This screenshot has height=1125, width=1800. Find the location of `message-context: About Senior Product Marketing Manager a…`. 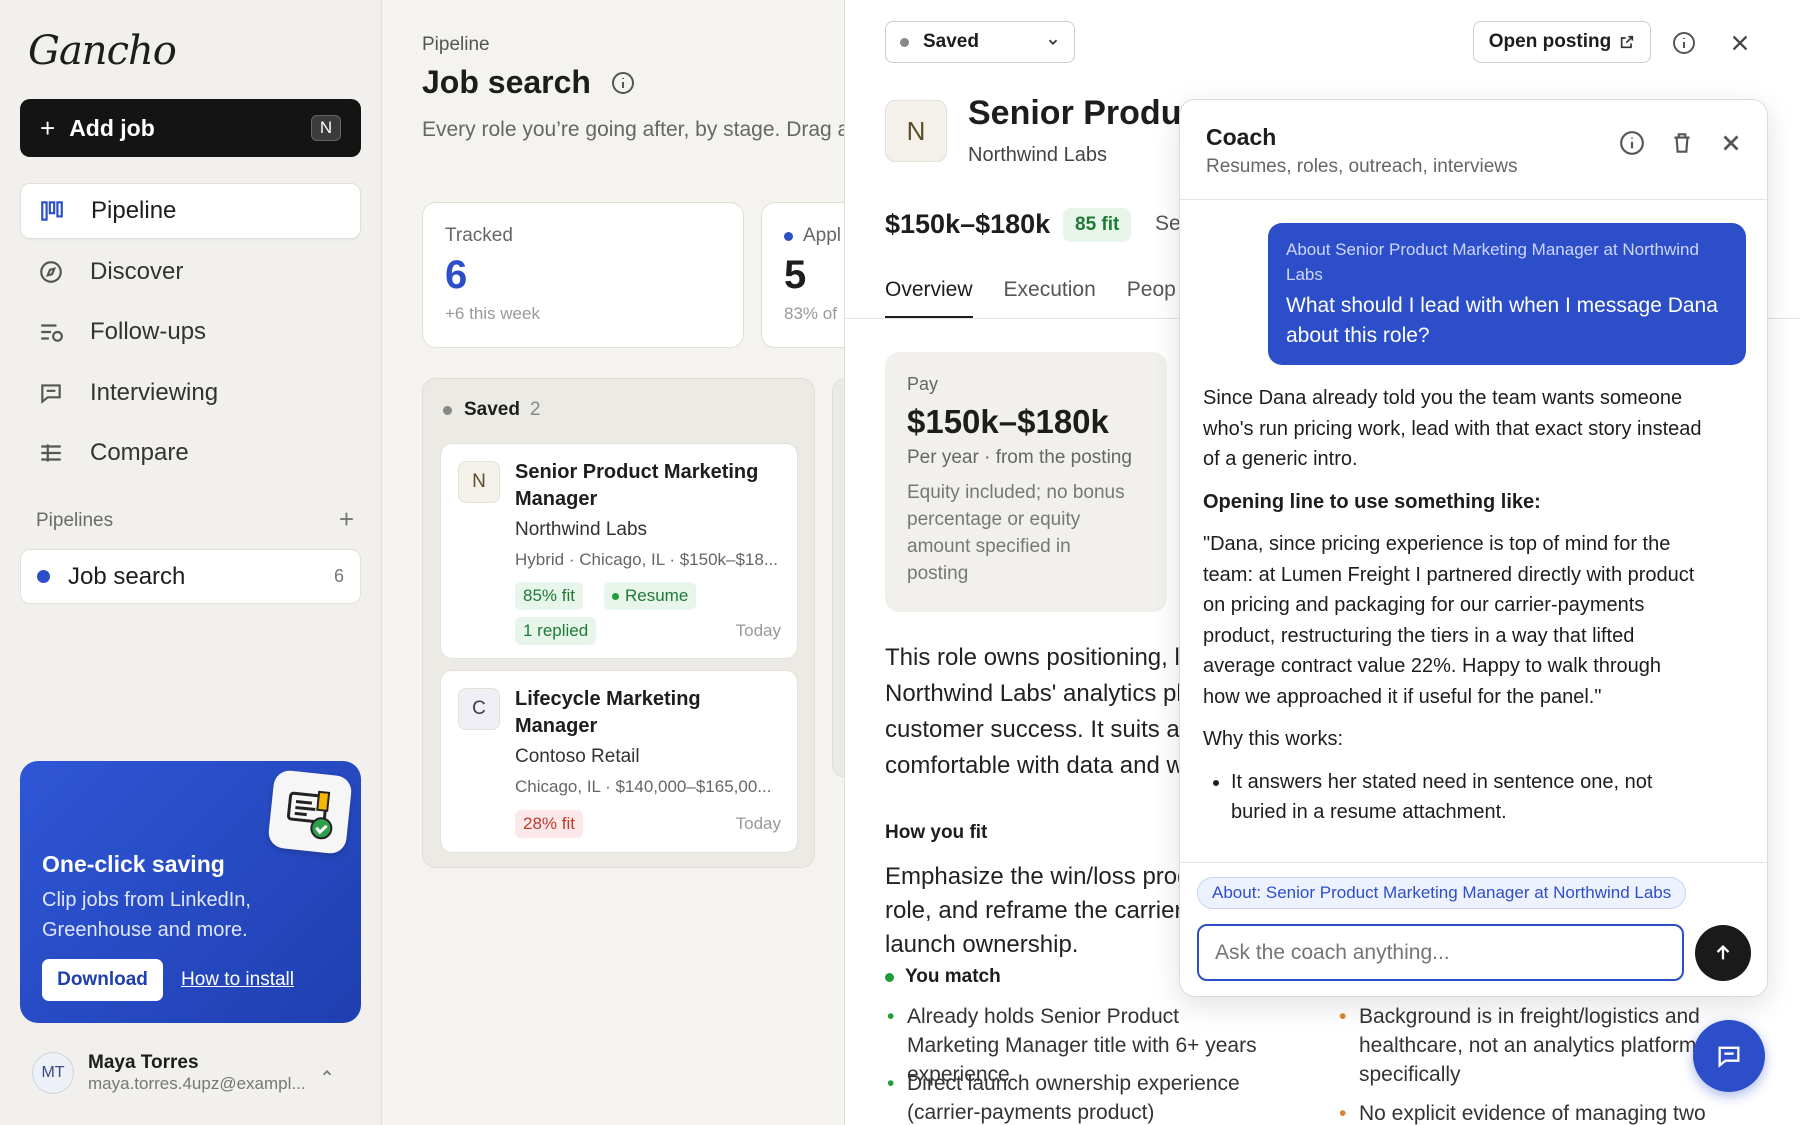

message-context: About Senior Product Marketing Manager a… is located at coordinates (1492, 262).